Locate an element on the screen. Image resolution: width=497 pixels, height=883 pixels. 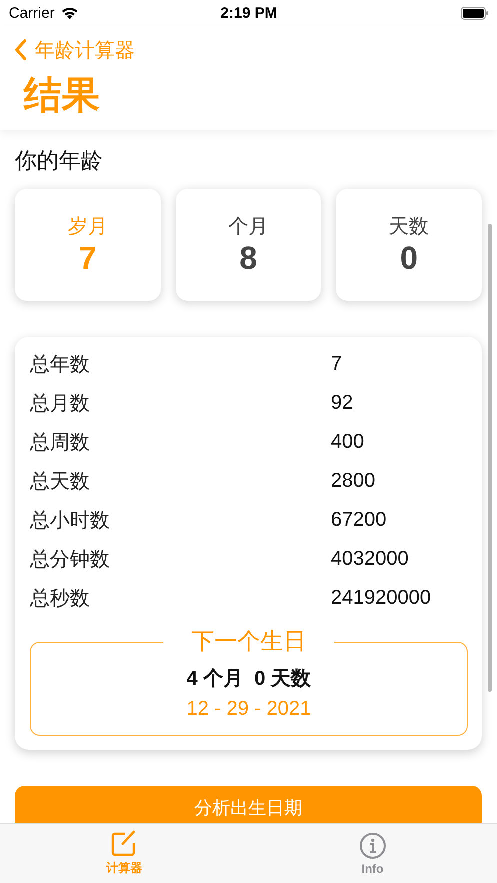
tab-item: 计算器 is located at coordinates (124, 853).